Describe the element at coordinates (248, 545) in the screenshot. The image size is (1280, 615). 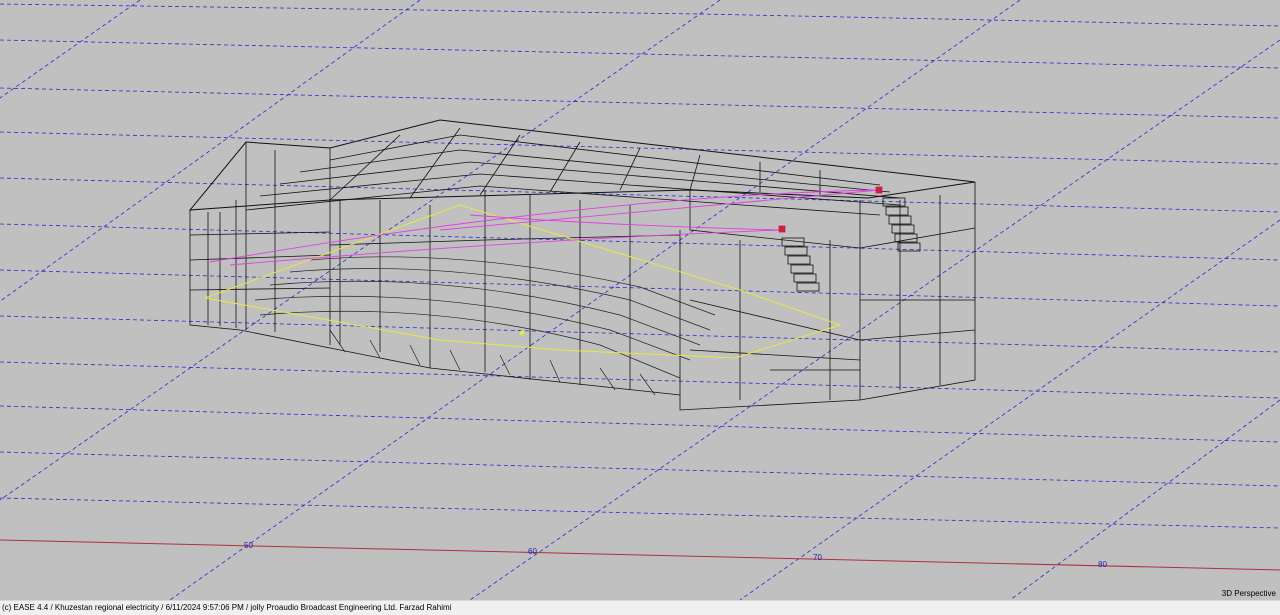
I see `axis-tick-50: 50` at that location.